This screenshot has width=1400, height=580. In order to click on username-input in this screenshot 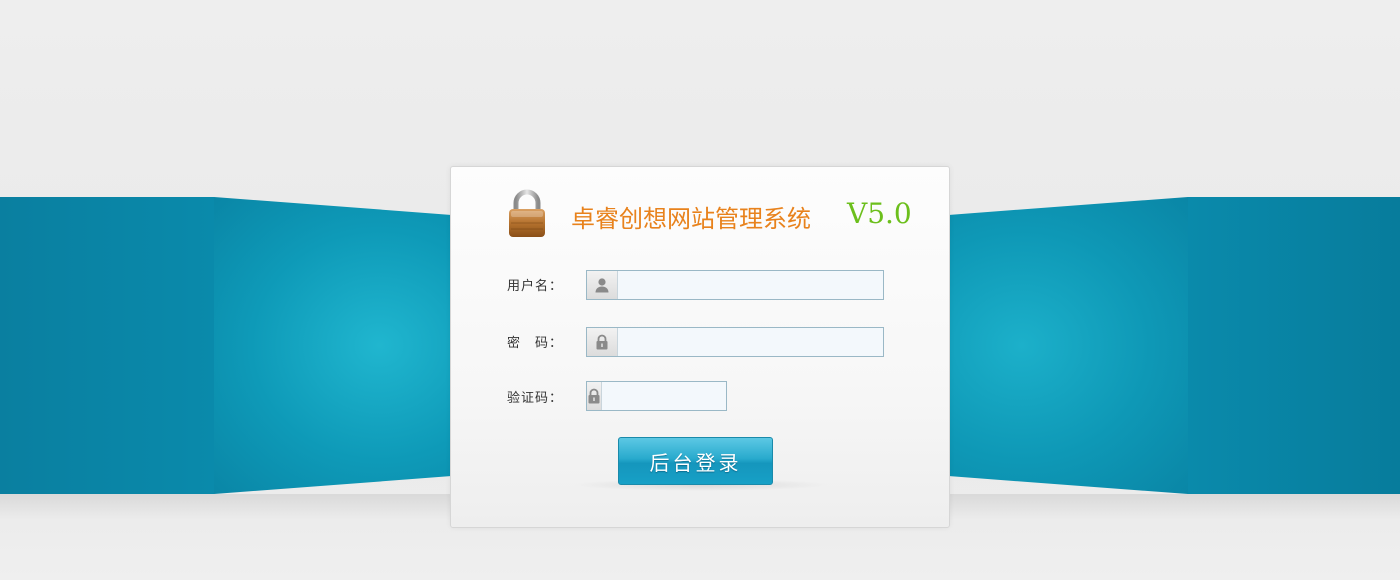, I will do `click(750, 285)`.